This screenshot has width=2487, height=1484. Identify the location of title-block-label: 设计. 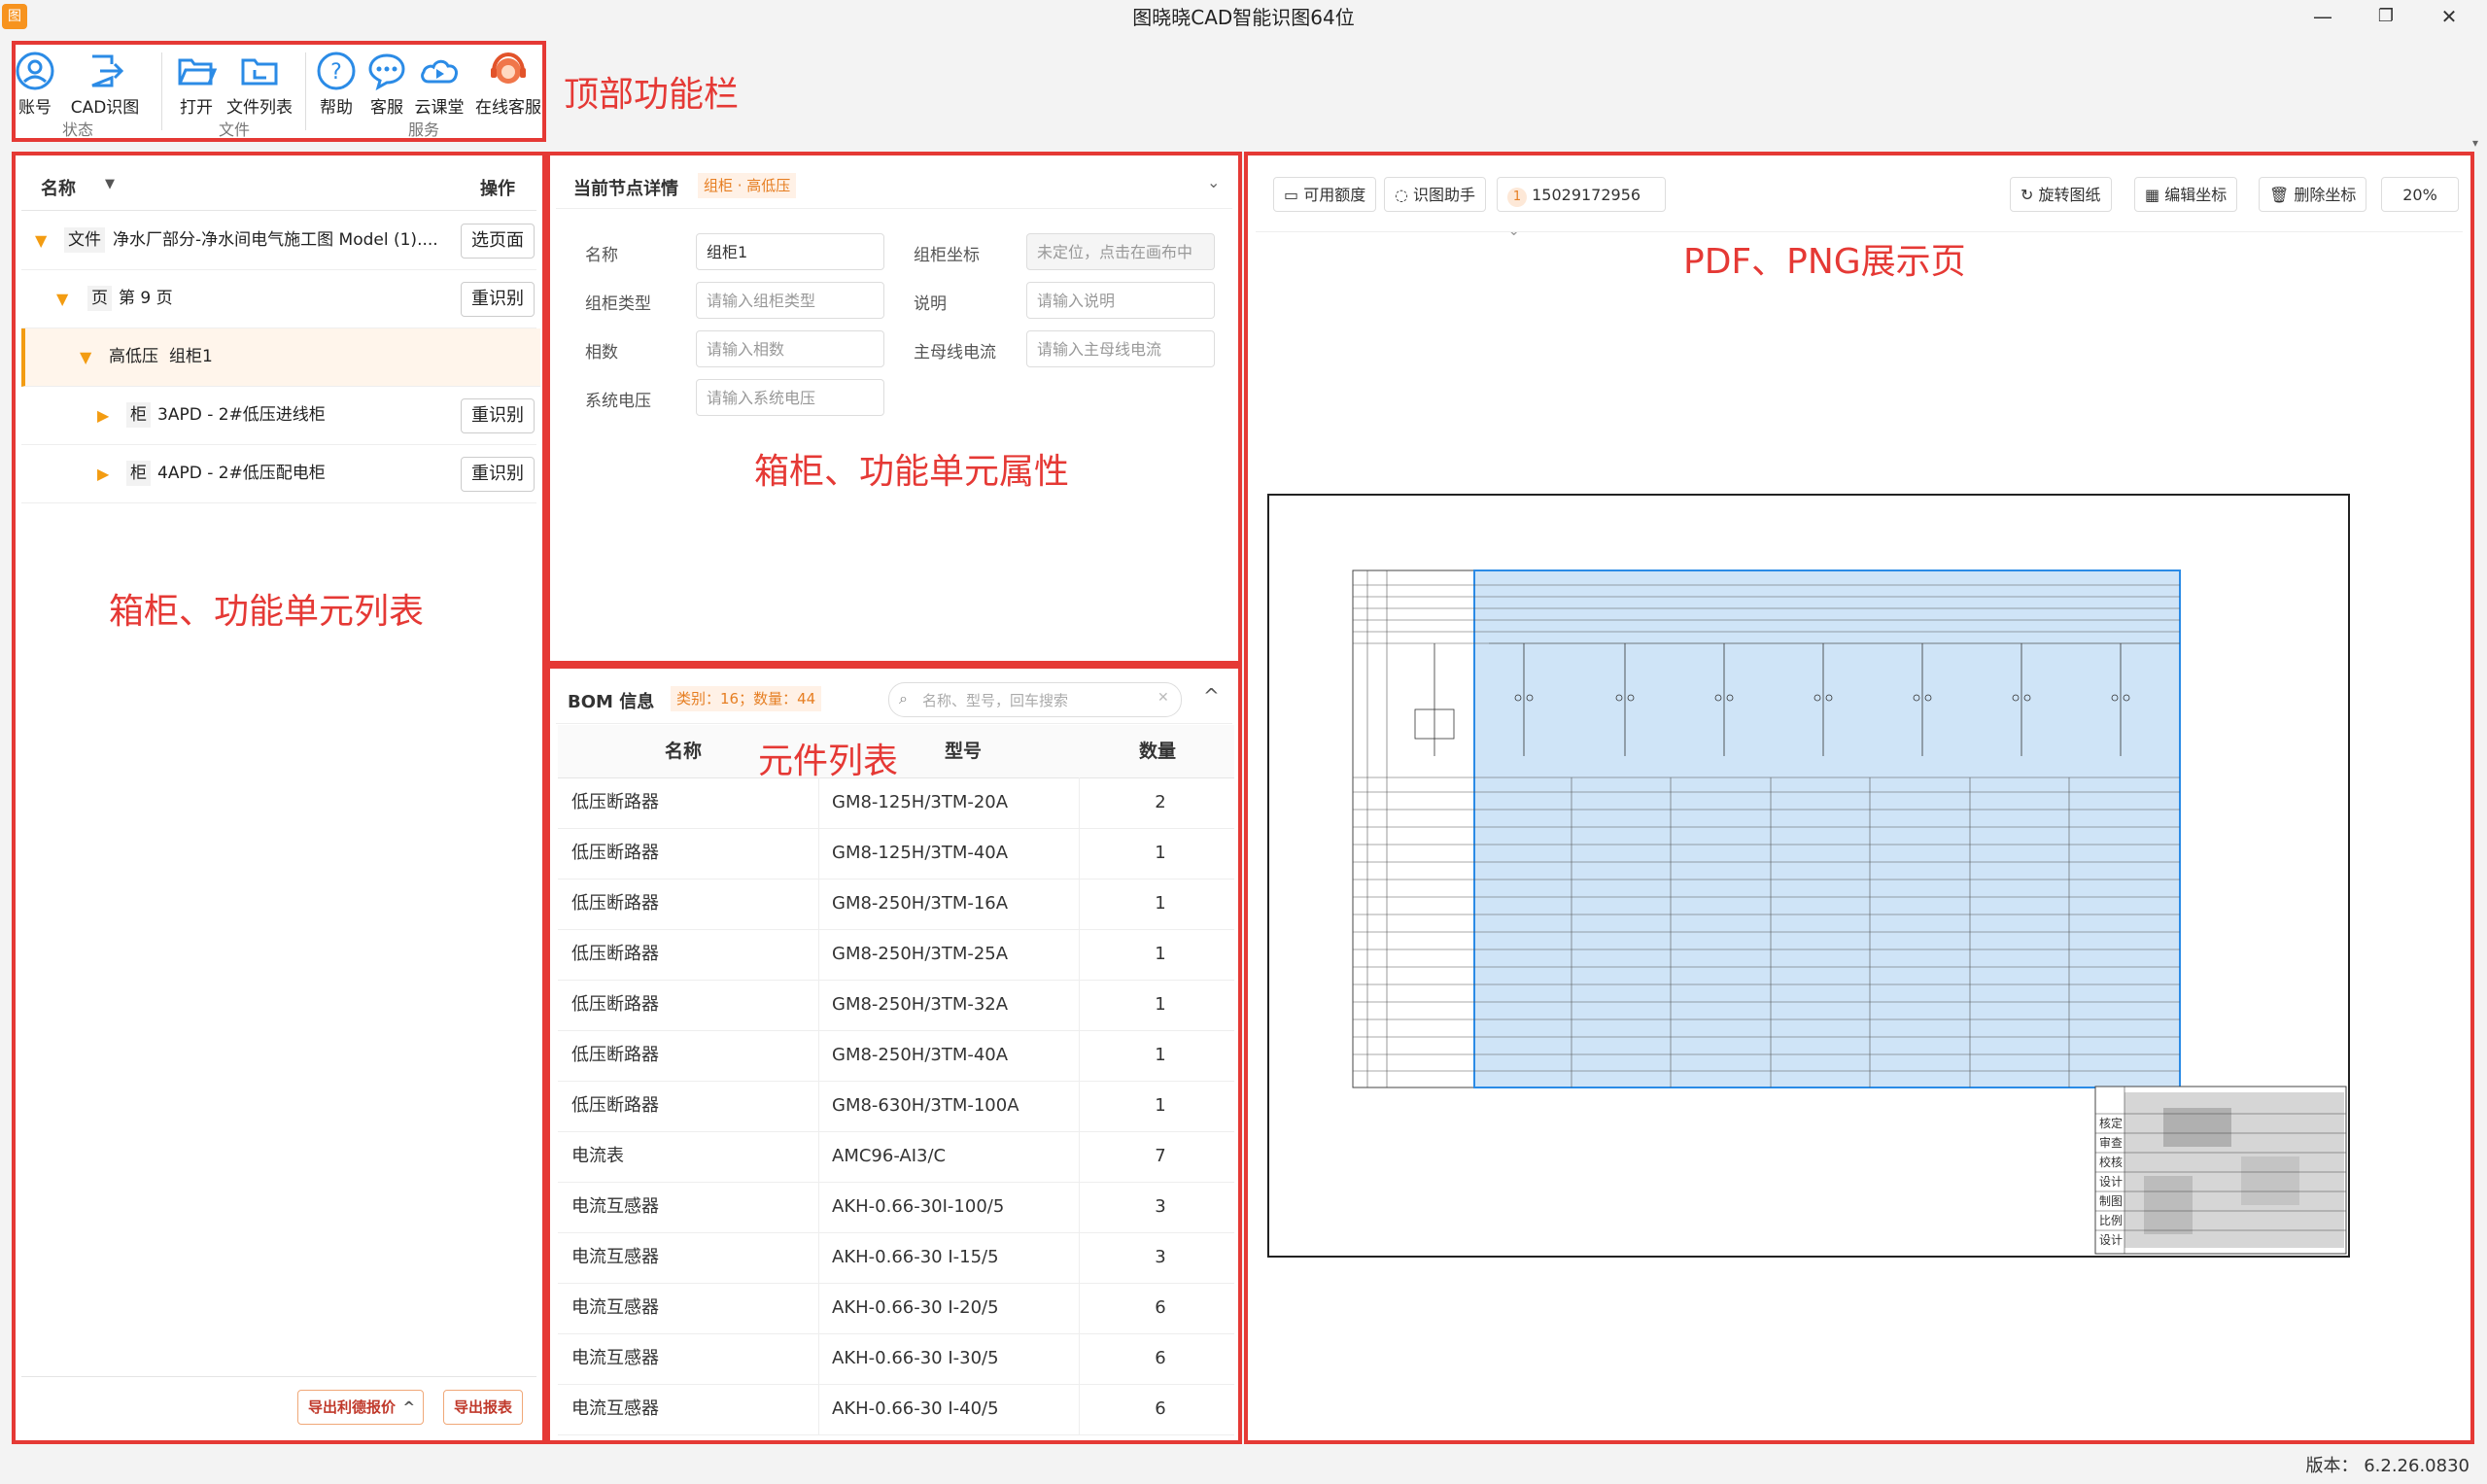
(2111, 1182).